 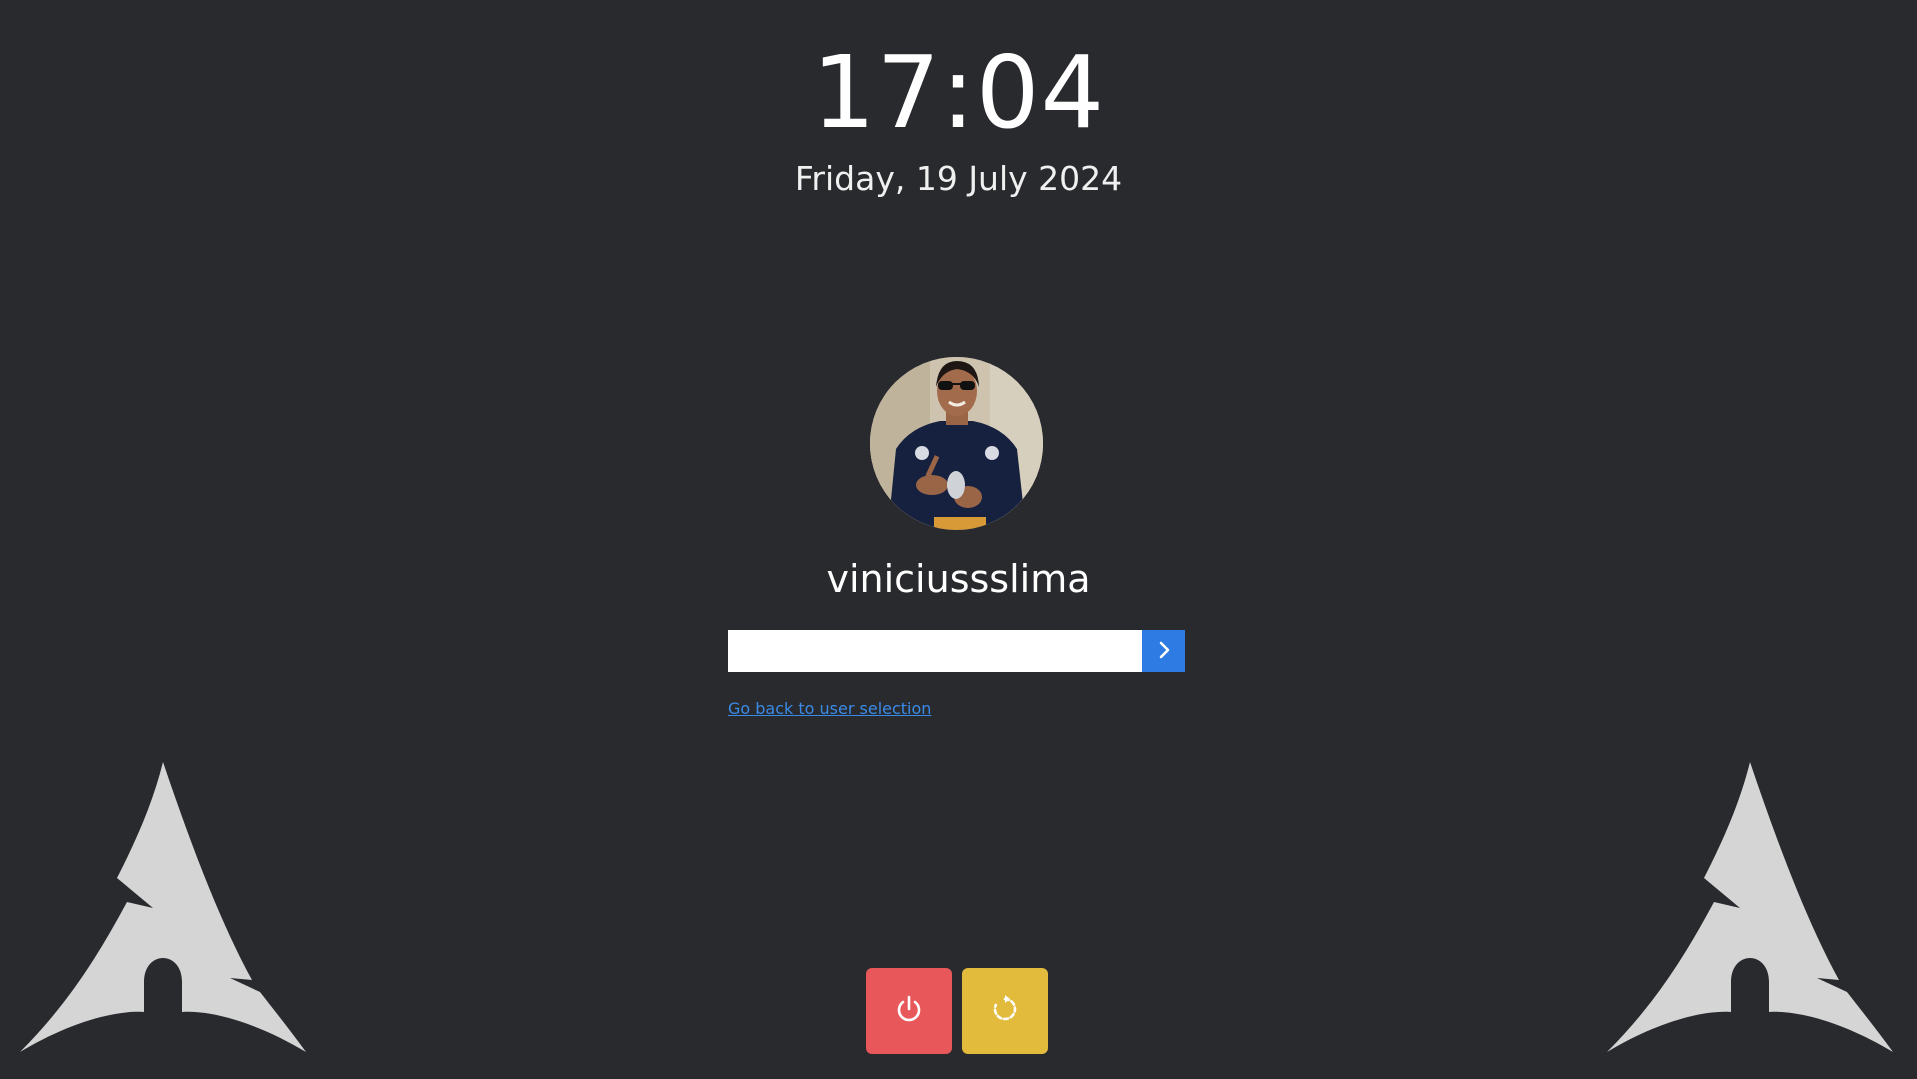 What do you see at coordinates (957, 1011) in the screenshot?
I see `power-buttons` at bounding box center [957, 1011].